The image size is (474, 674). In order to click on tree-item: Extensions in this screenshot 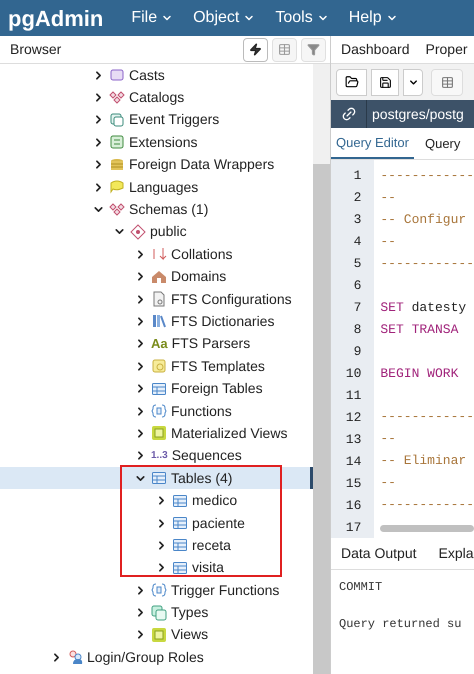, I will do `click(156, 142)`.